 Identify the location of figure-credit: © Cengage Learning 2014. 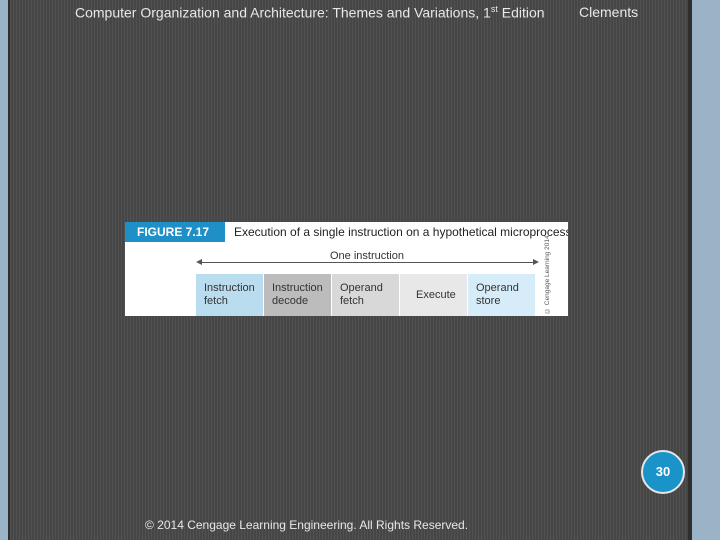
(547, 274).